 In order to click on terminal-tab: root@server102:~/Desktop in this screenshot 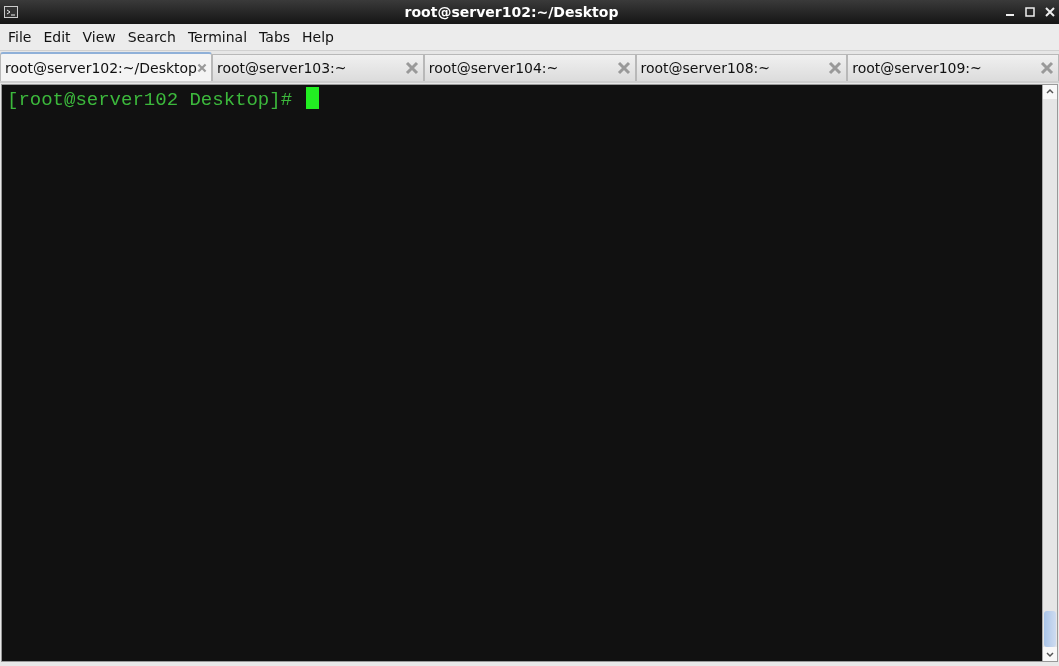, I will do `click(106, 66)`.